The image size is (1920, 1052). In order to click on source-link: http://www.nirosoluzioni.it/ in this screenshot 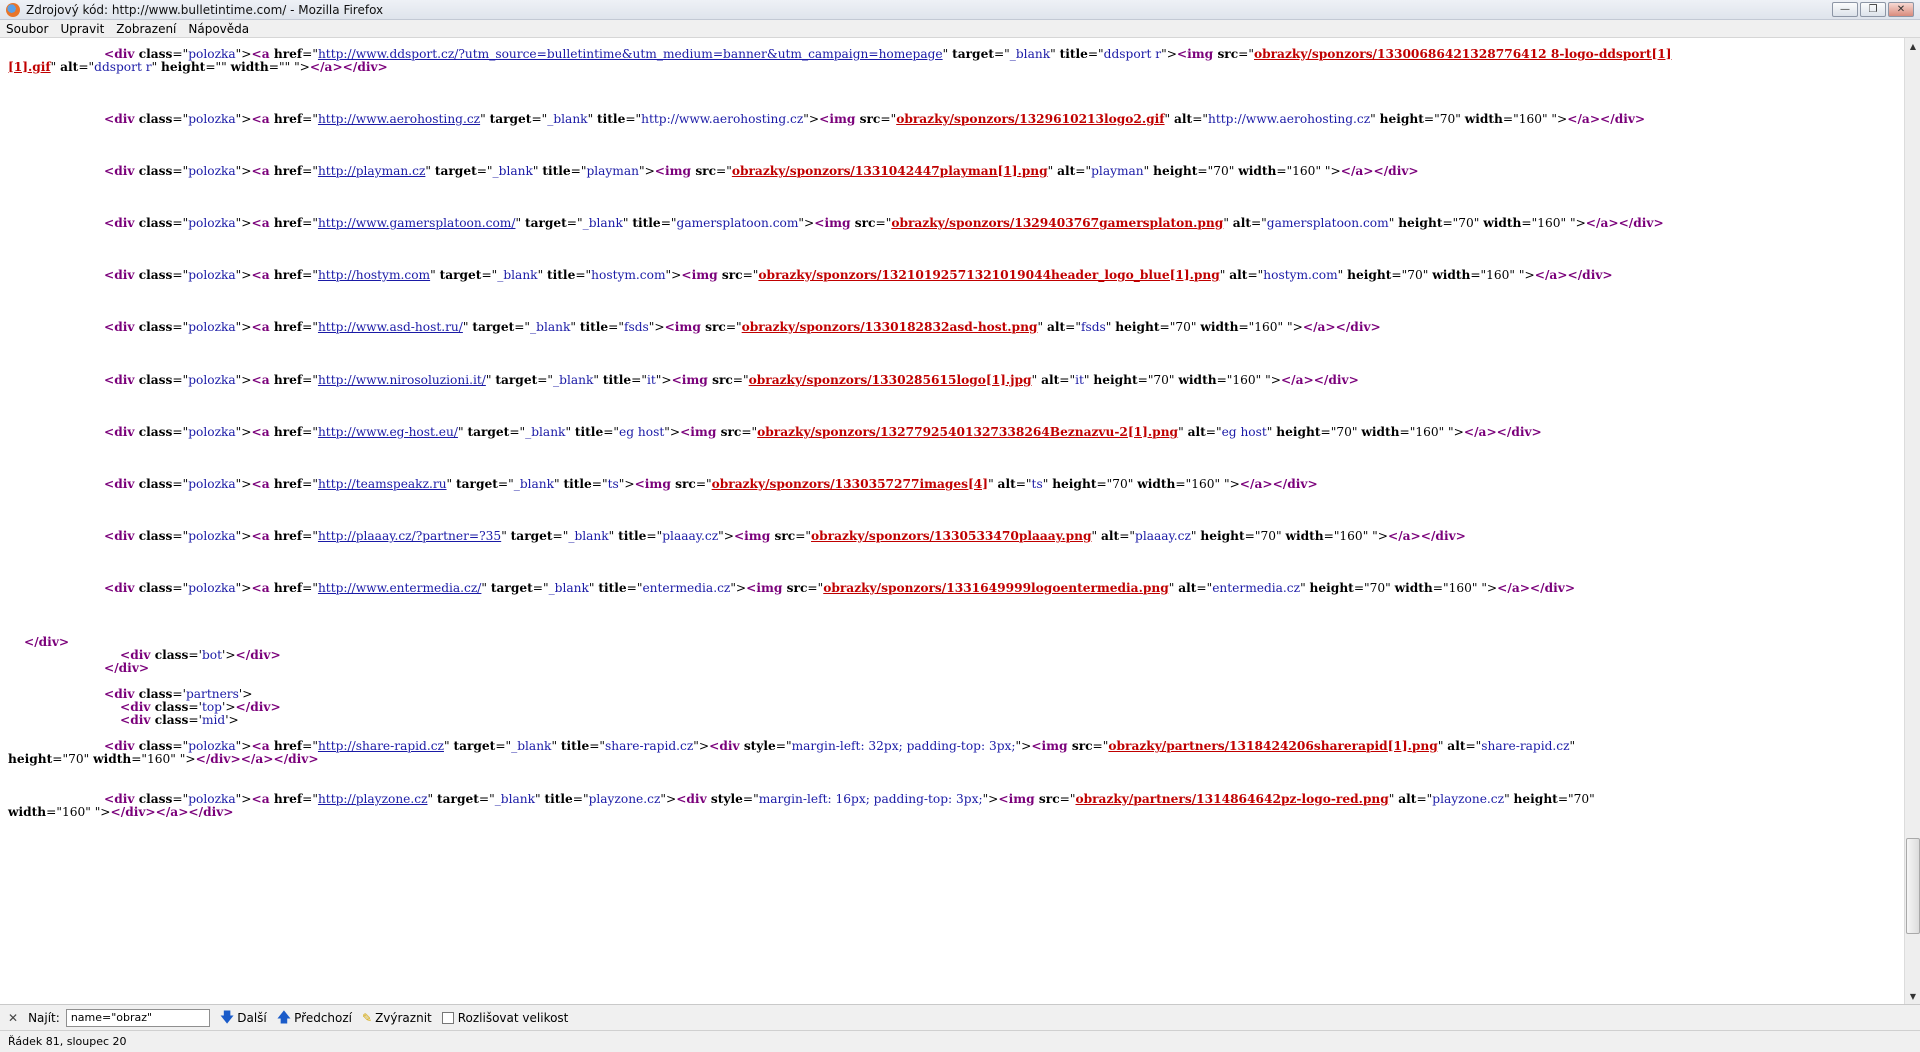, I will do `click(402, 380)`.